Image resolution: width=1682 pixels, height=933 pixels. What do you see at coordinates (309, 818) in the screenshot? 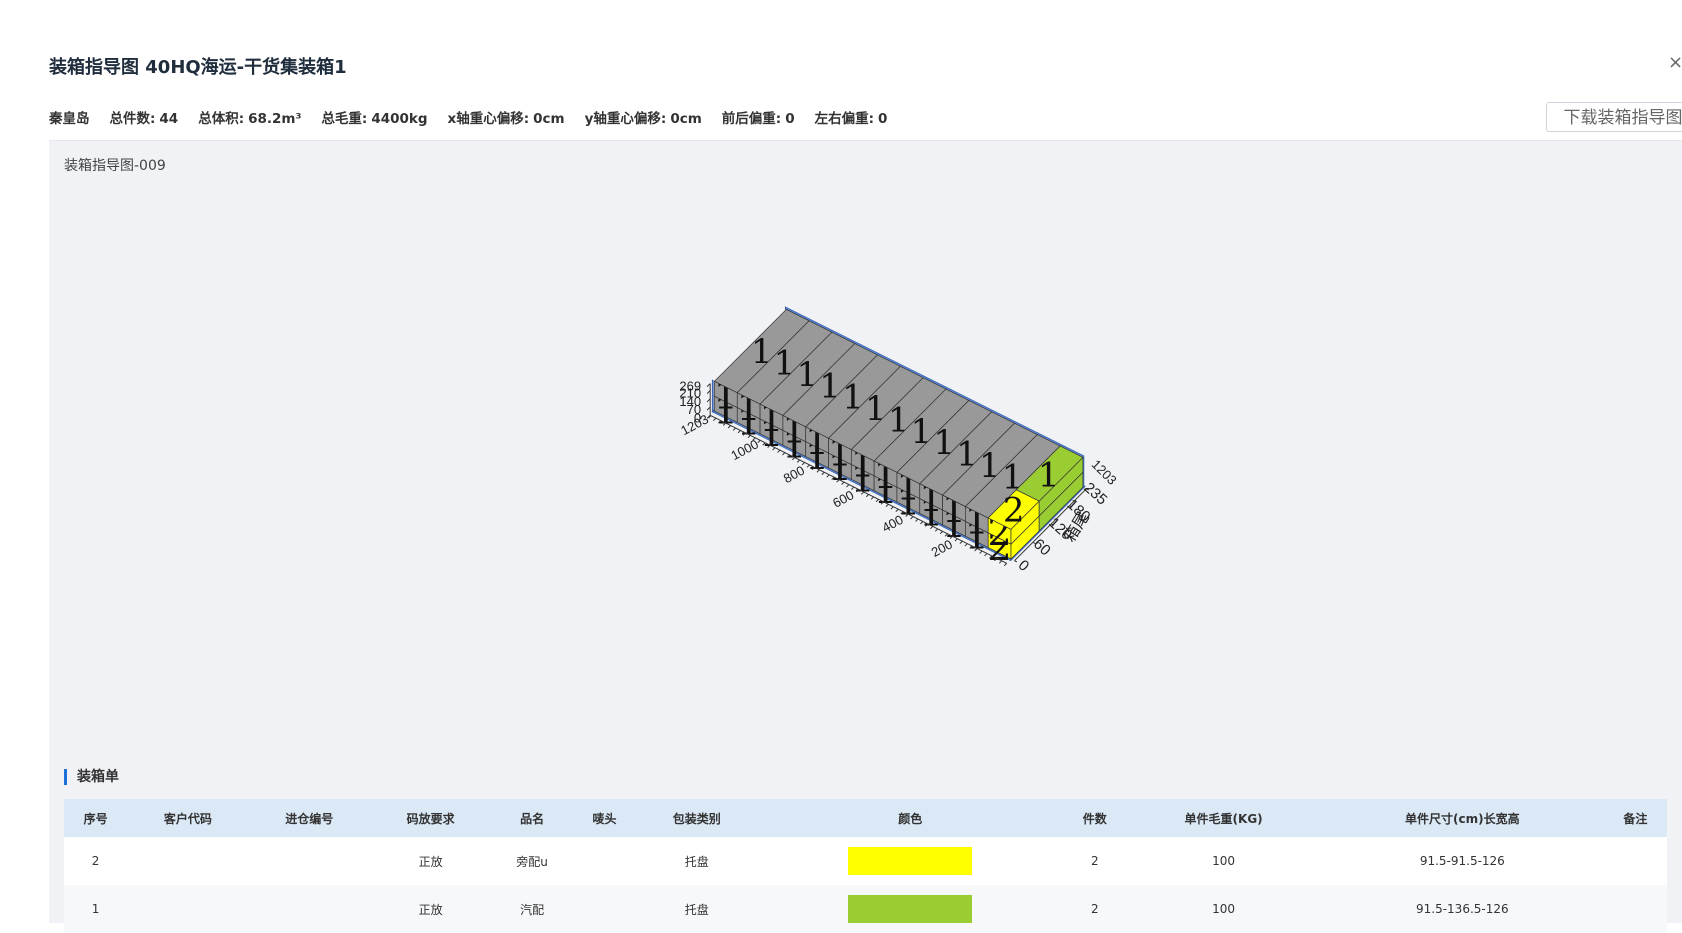
I see `col-warehouse: 进仓编号` at bounding box center [309, 818].